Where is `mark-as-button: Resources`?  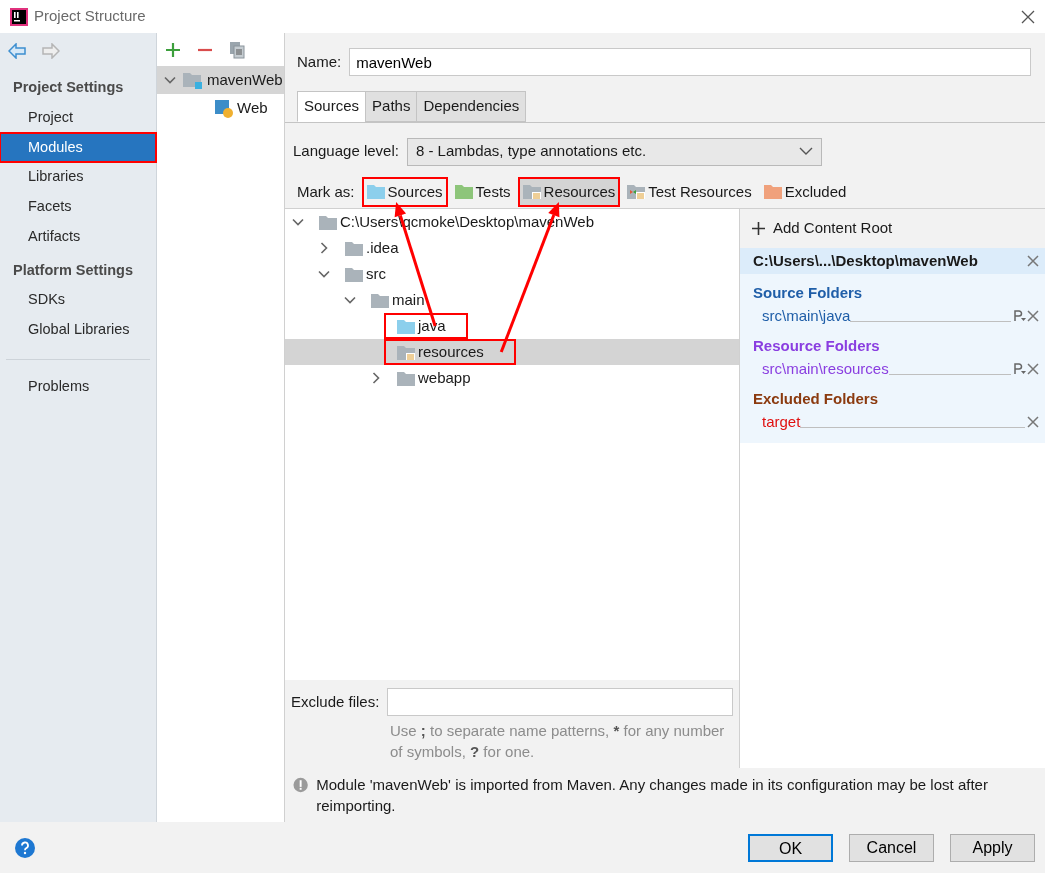 mark-as-button: Resources is located at coordinates (569, 191).